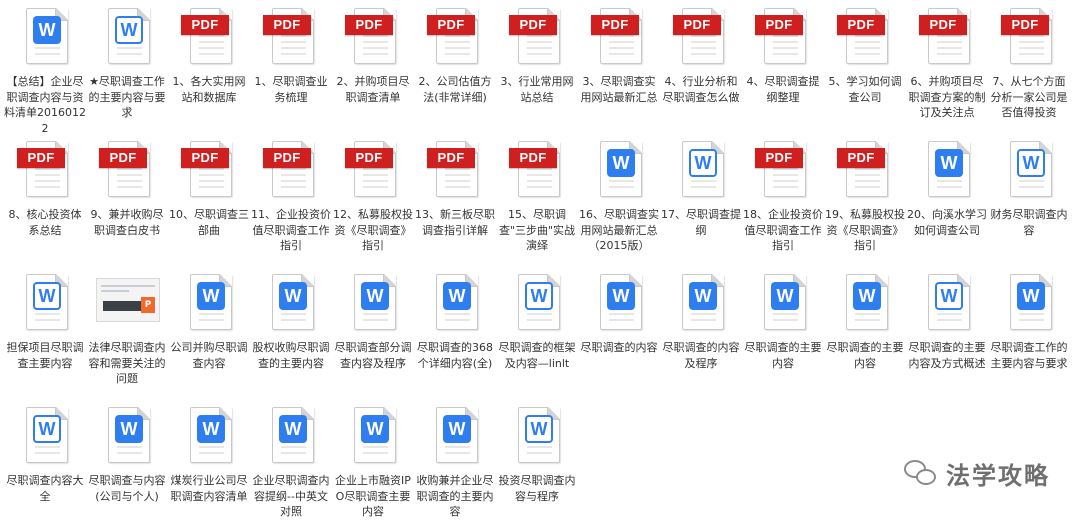 The width and height of the screenshot is (1080, 524). I want to click on file-item: W 企业尽职调查内容提纲--中英文对照, so click(291, 463).